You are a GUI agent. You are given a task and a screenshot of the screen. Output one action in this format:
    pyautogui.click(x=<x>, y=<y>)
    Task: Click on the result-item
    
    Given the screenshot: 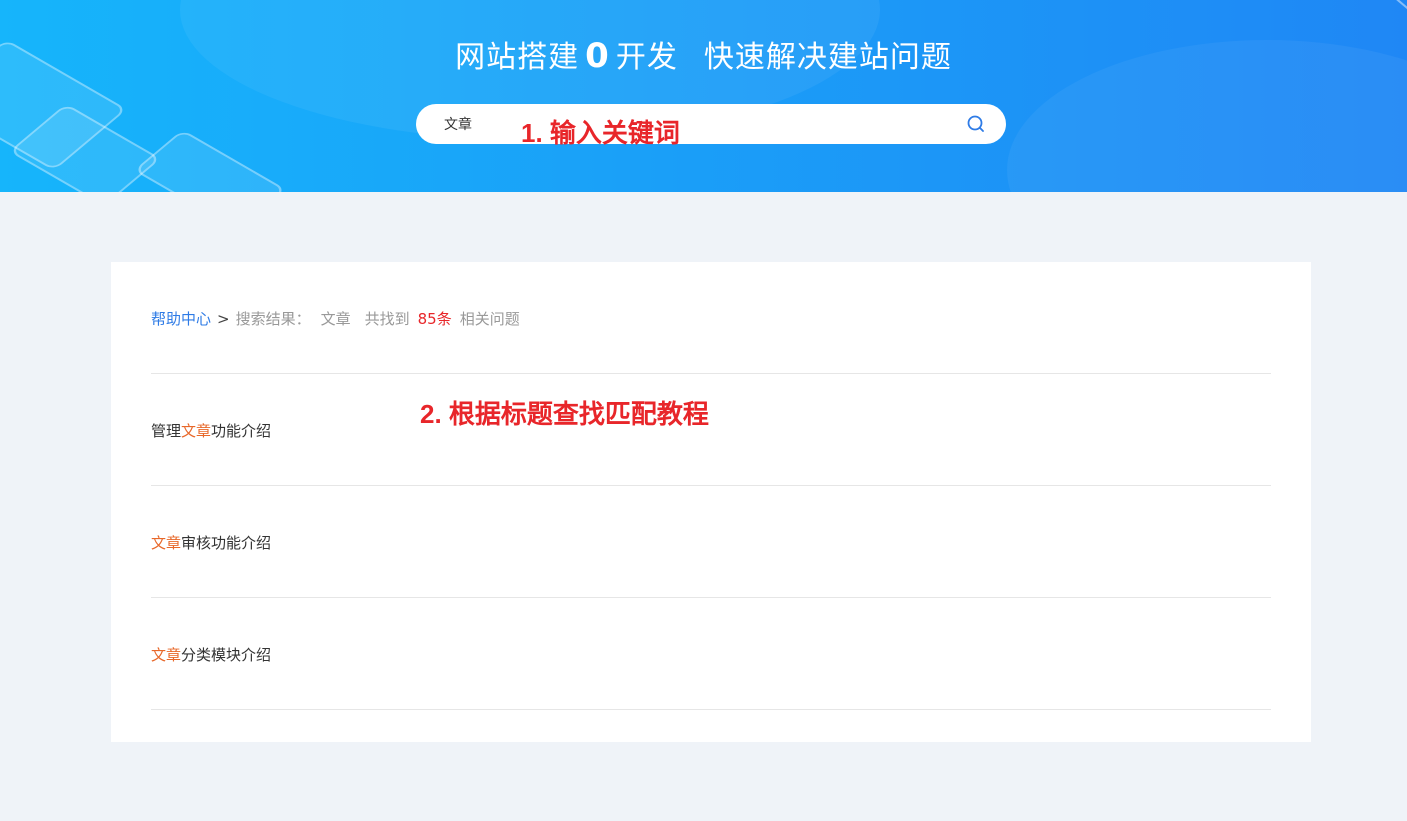 What is the action you would take?
    pyautogui.click(x=711, y=765)
    